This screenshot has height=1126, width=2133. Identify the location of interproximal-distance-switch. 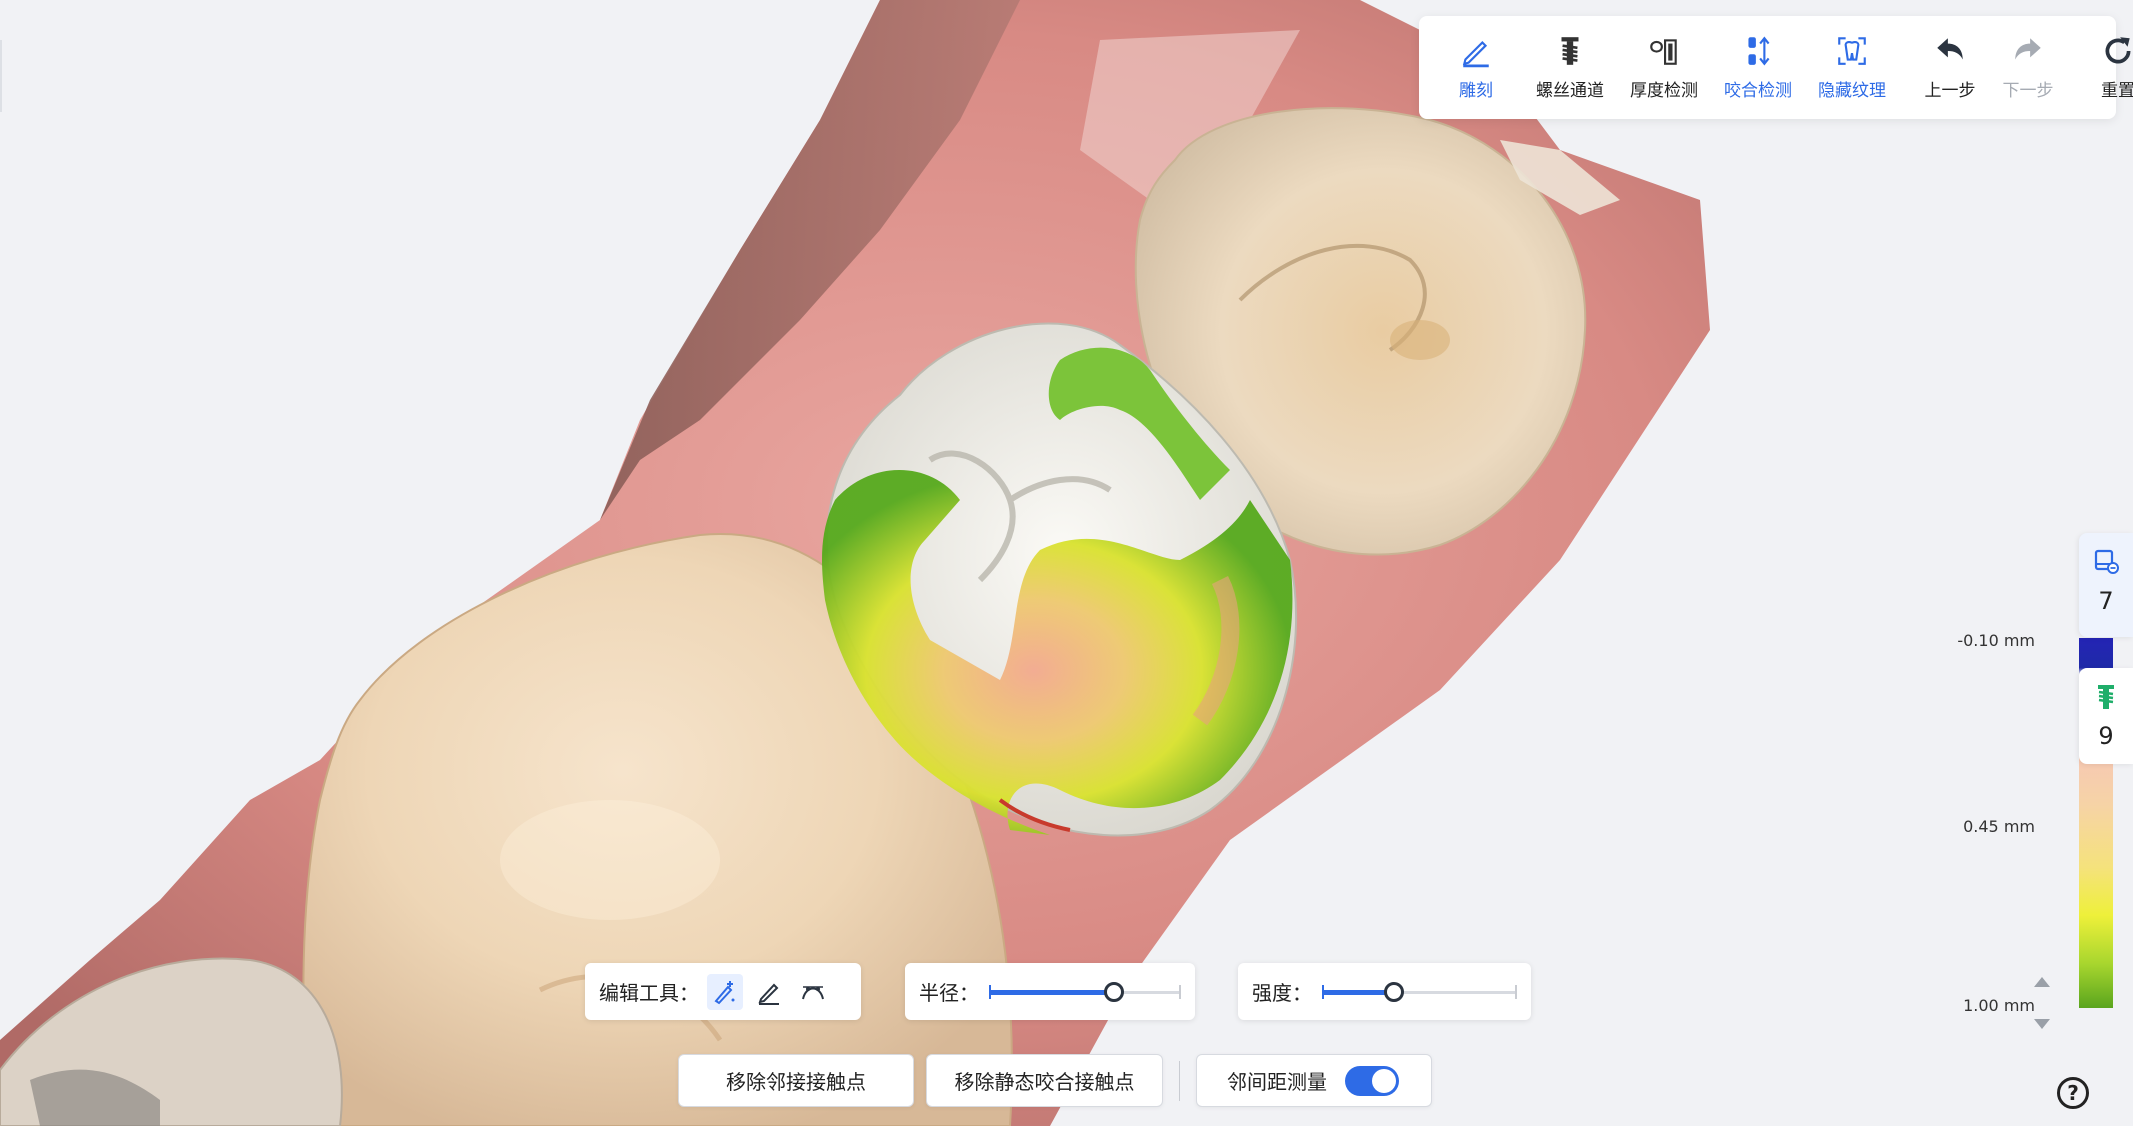
(1372, 1080).